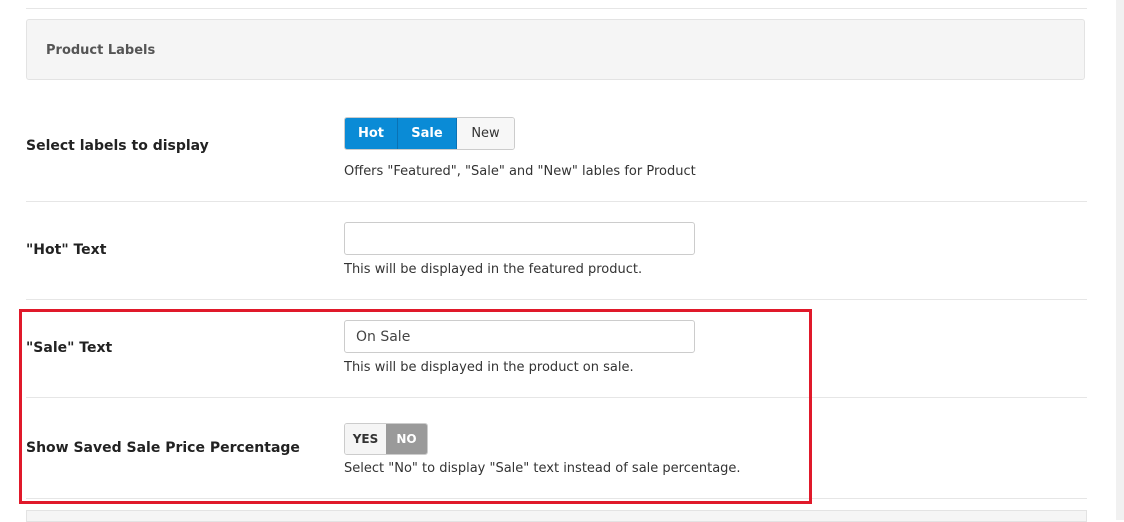  Describe the element at coordinates (485, 133) in the screenshot. I see `label-option-new-button: New` at that location.